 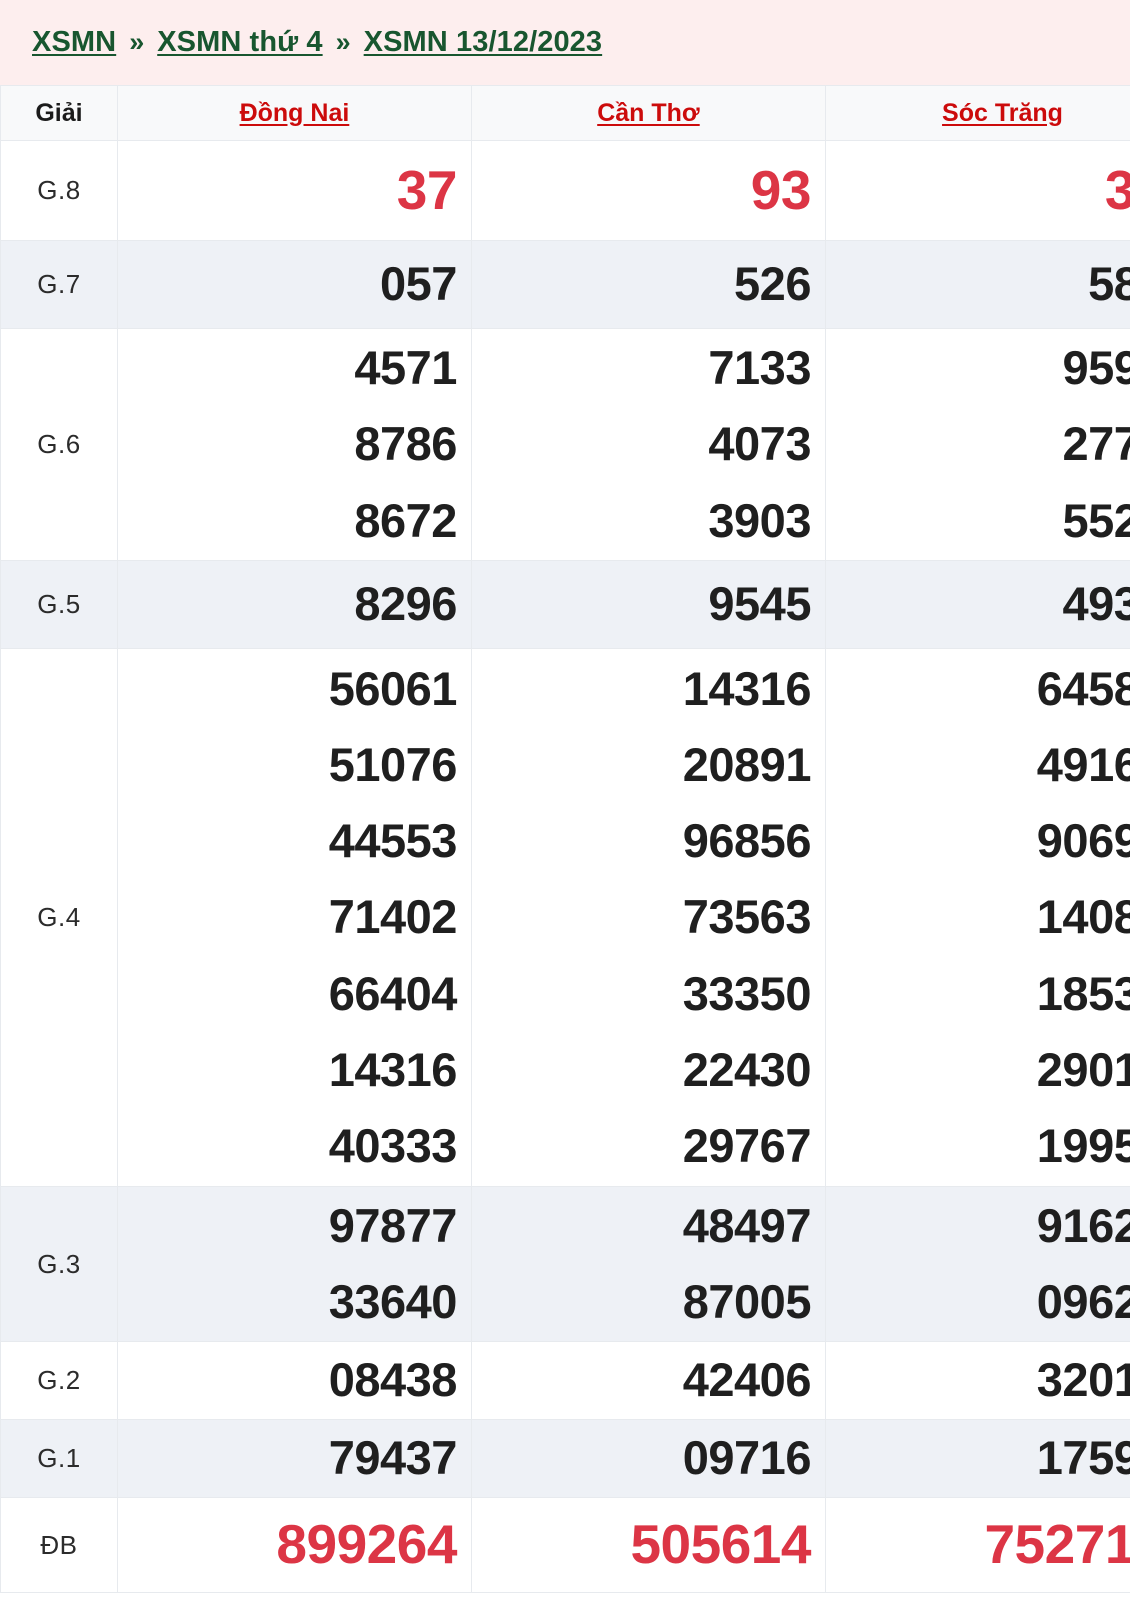 I want to click on column-header-province-2: Cần Thơ, so click(x=648, y=113).